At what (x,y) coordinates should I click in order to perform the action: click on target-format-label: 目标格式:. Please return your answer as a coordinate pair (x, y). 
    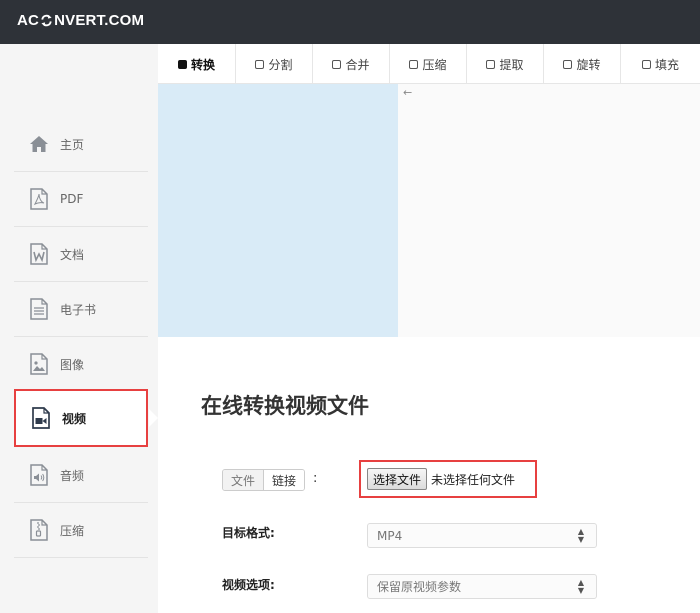
    Looking at the image, I should click on (248, 533).